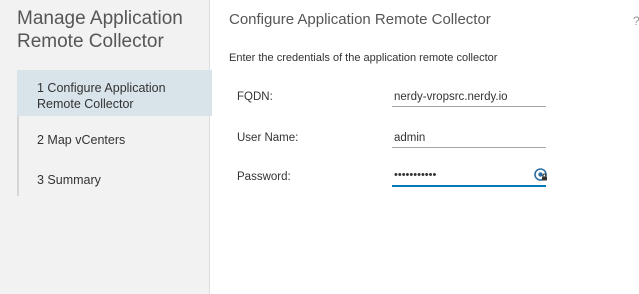 The height and width of the screenshot is (294, 639). Describe the element at coordinates (360, 19) in the screenshot. I see `page-title: Configure Application Remote Collector` at that location.